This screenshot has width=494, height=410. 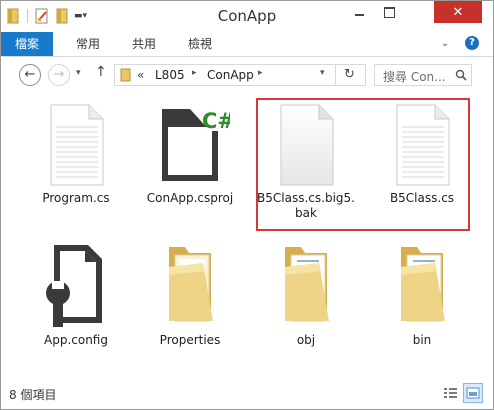 What do you see at coordinates (349, 74) in the screenshot?
I see `refresh-icon: ↻` at bounding box center [349, 74].